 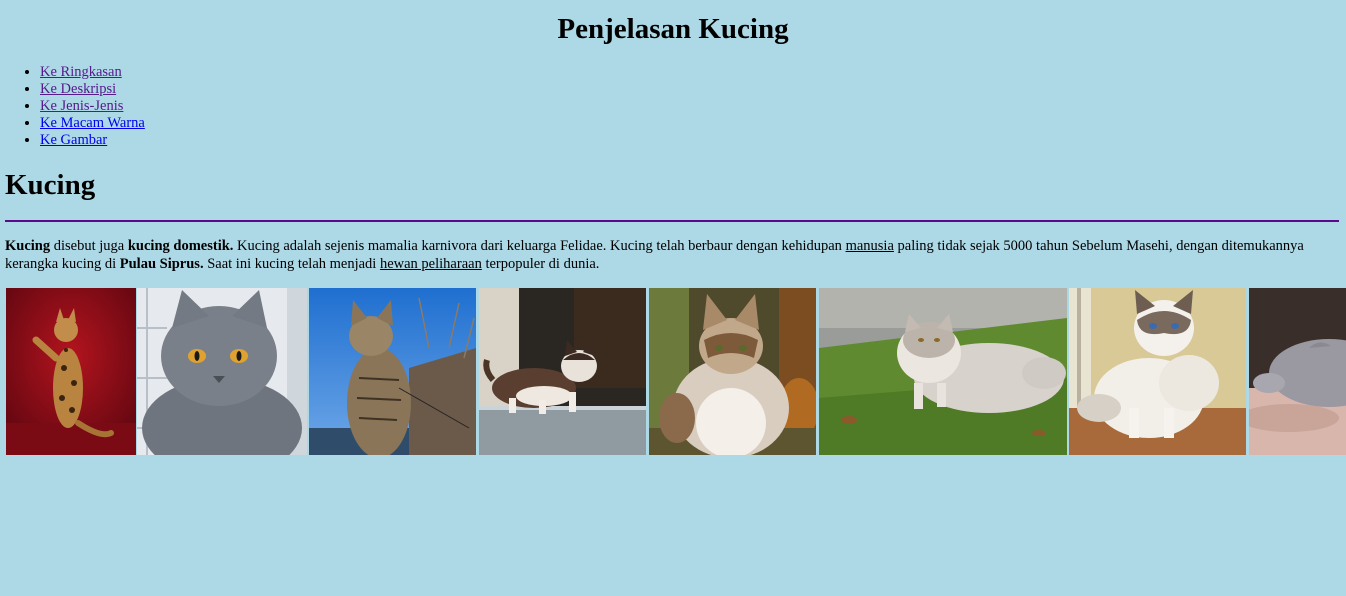 What do you see at coordinates (161, 264) in the screenshot?
I see `term-pulau-siprus: Pulau Siprus.` at bounding box center [161, 264].